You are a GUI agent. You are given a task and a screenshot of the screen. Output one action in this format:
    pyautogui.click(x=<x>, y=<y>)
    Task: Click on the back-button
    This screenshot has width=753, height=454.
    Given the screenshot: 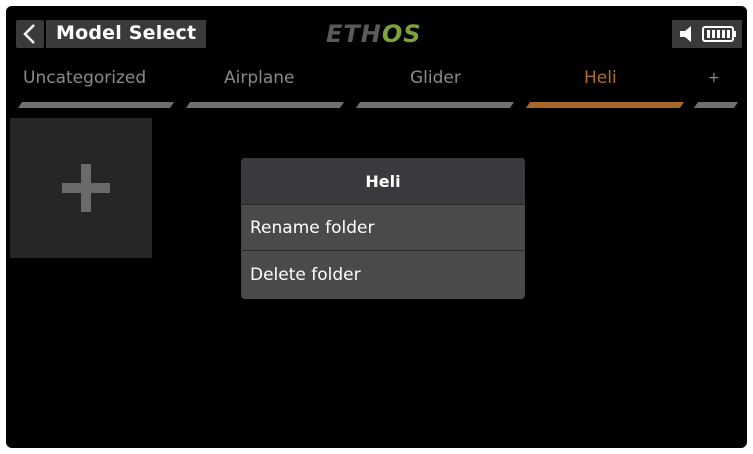 What is the action you would take?
    pyautogui.click(x=30, y=34)
    